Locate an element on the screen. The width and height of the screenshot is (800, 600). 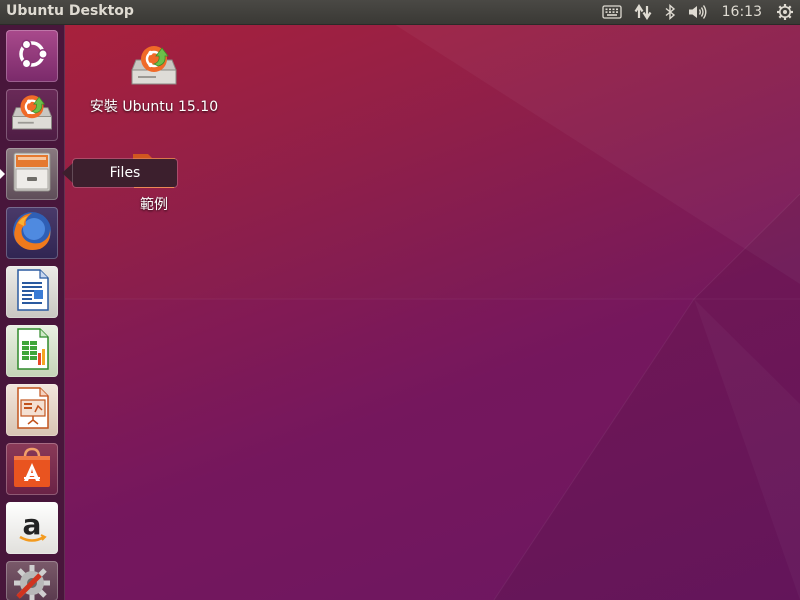
launcher-item-impress is located at coordinates (32, 410).